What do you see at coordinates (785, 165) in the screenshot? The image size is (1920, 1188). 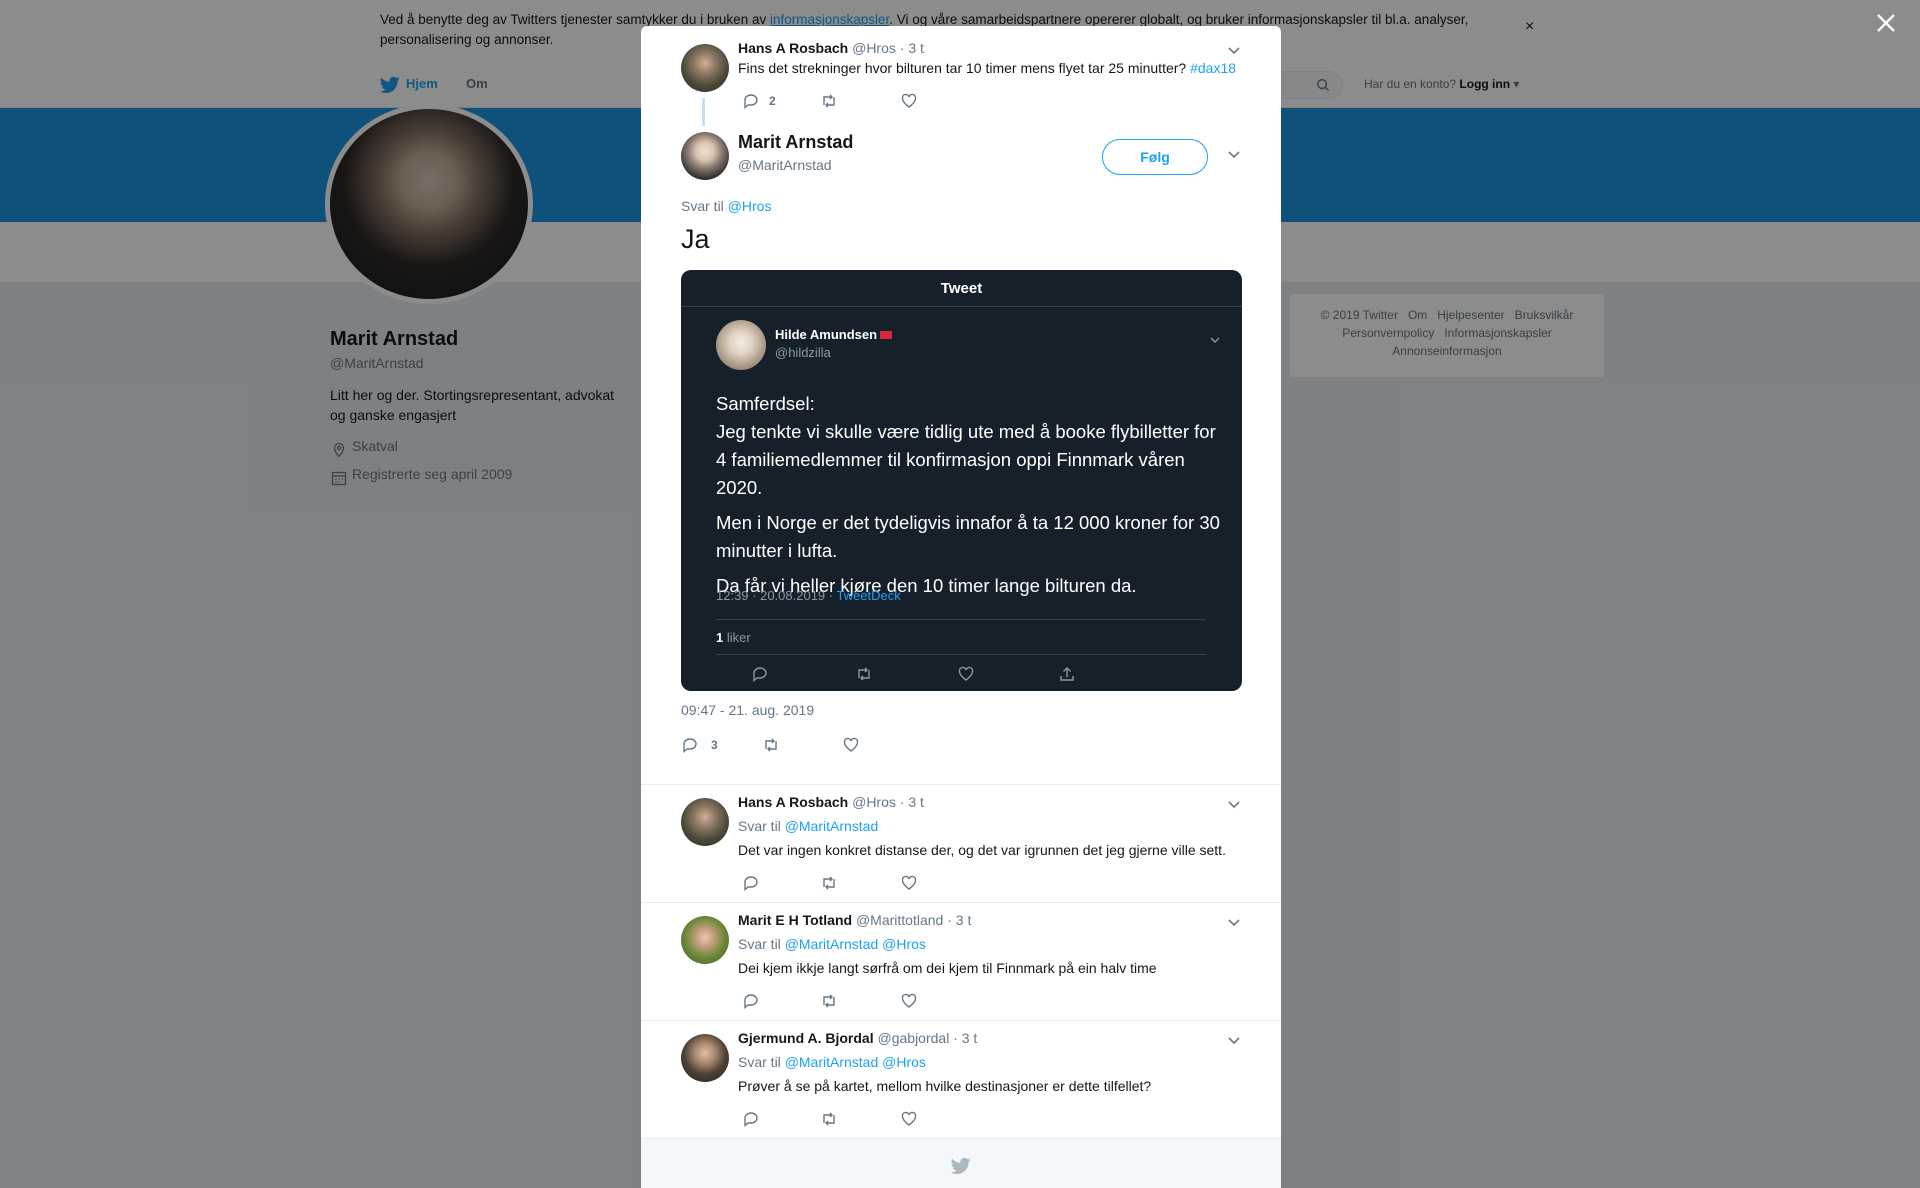 I see `main-tweet-handle: @MaritArnstad` at bounding box center [785, 165].